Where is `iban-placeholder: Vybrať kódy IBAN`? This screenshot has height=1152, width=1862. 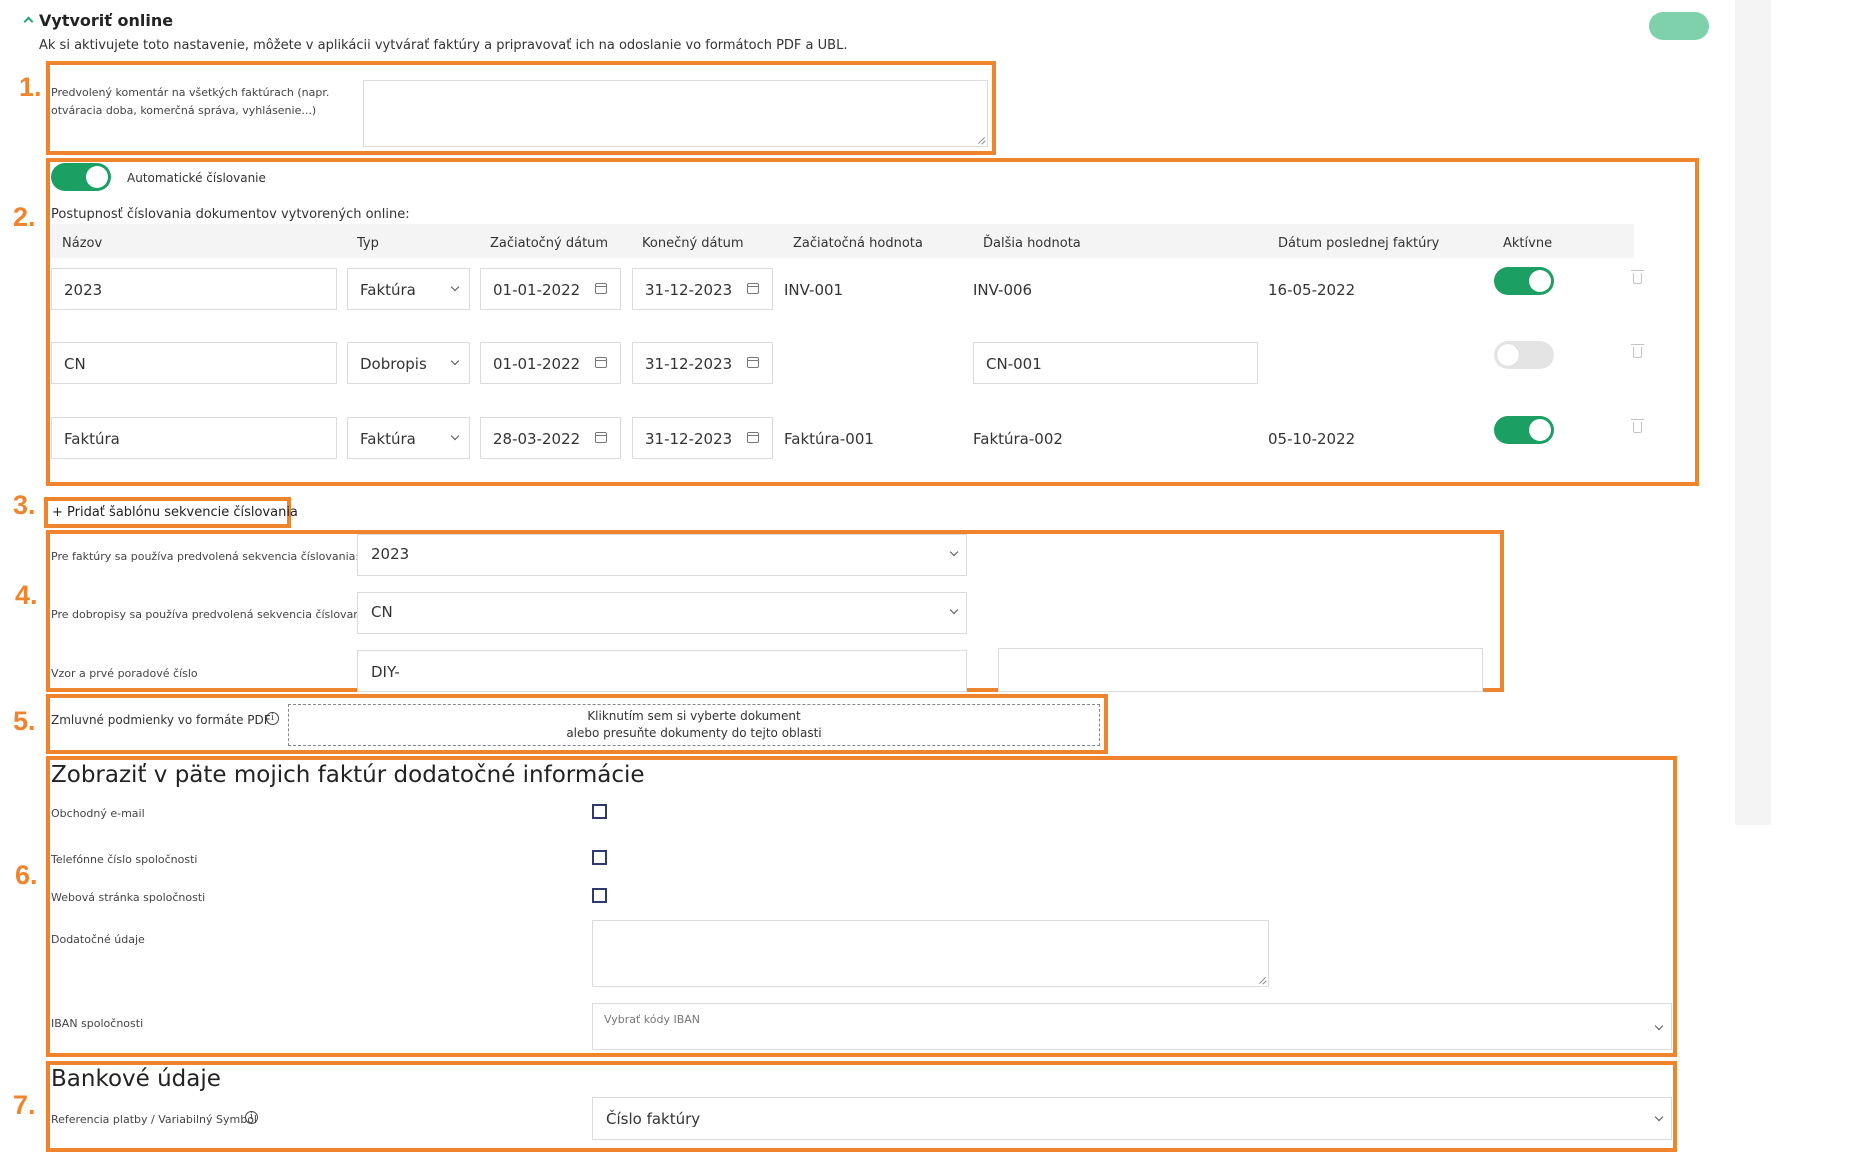
iban-placeholder: Vybrať kódy IBAN is located at coordinates (652, 1019).